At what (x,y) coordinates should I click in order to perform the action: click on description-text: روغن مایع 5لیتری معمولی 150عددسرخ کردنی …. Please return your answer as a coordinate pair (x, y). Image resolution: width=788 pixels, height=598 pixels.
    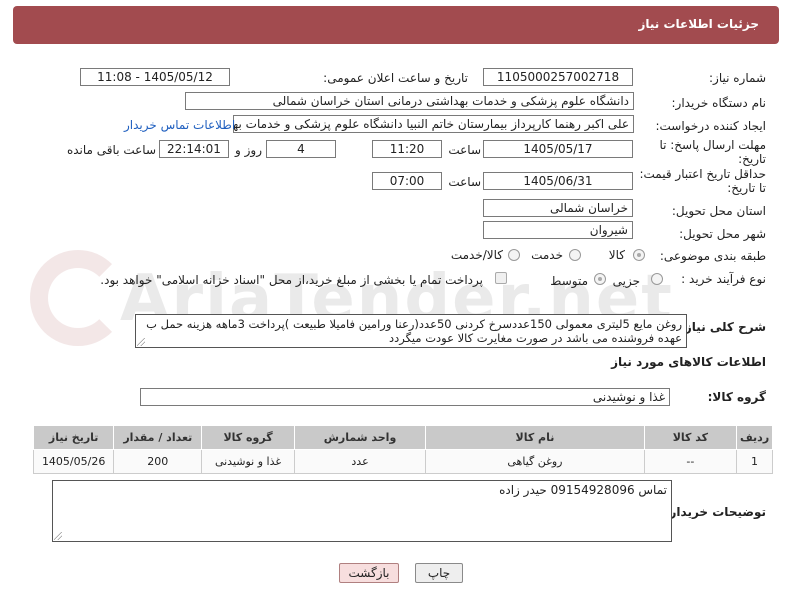
    Looking at the image, I should click on (414, 331).